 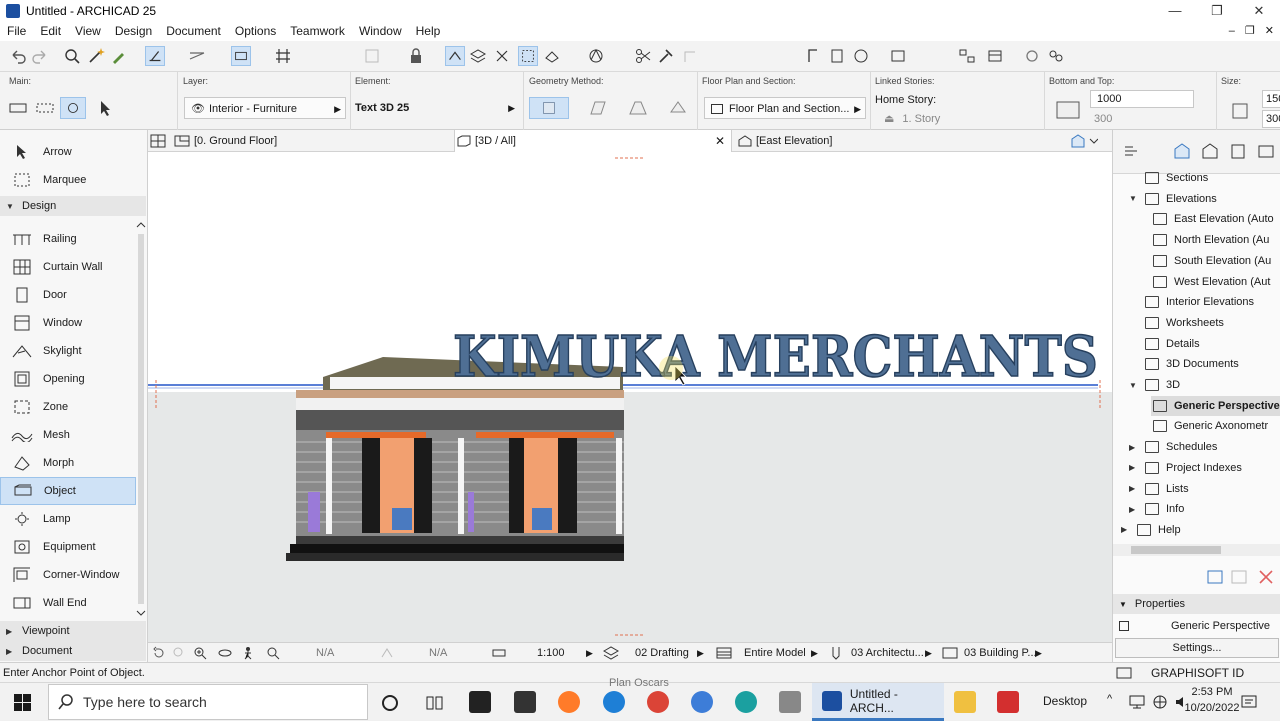 I want to click on publisher-icon, so click(x=995, y=56).